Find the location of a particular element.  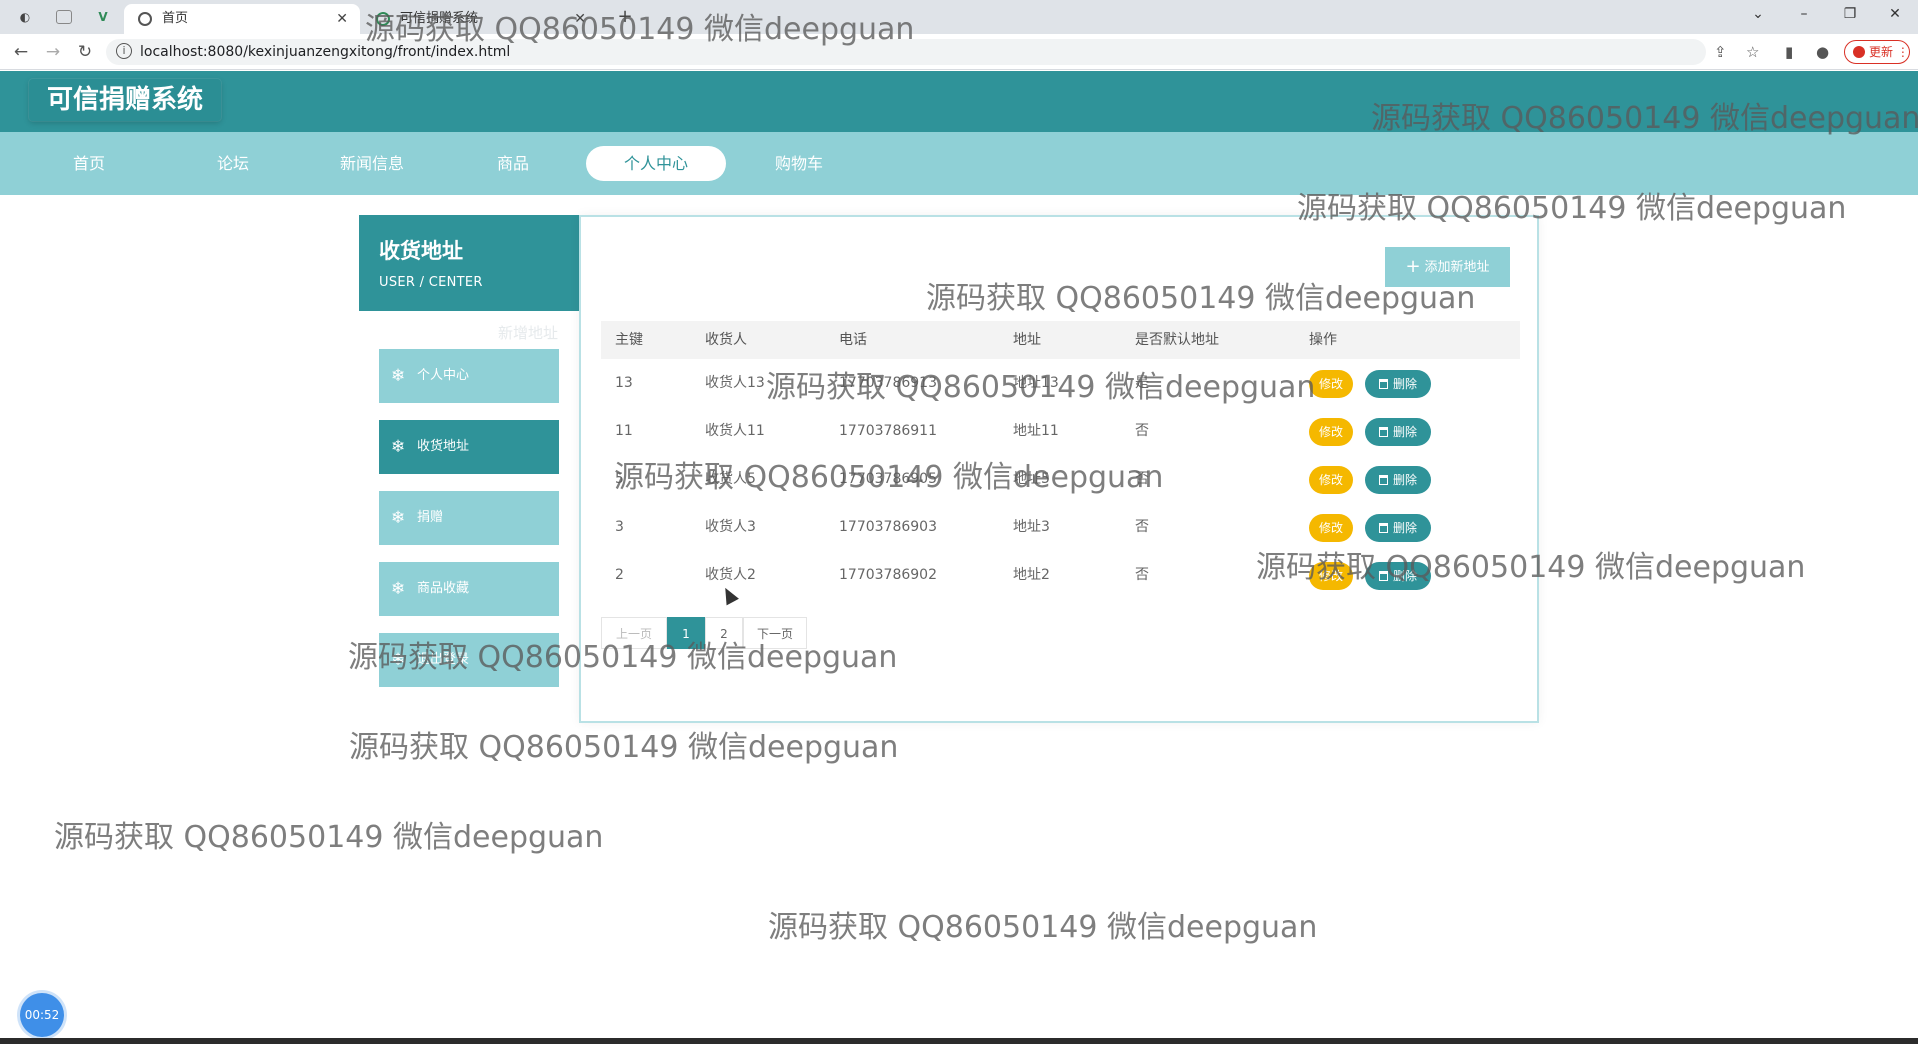

new-tab-icon: + is located at coordinates (625, 17).